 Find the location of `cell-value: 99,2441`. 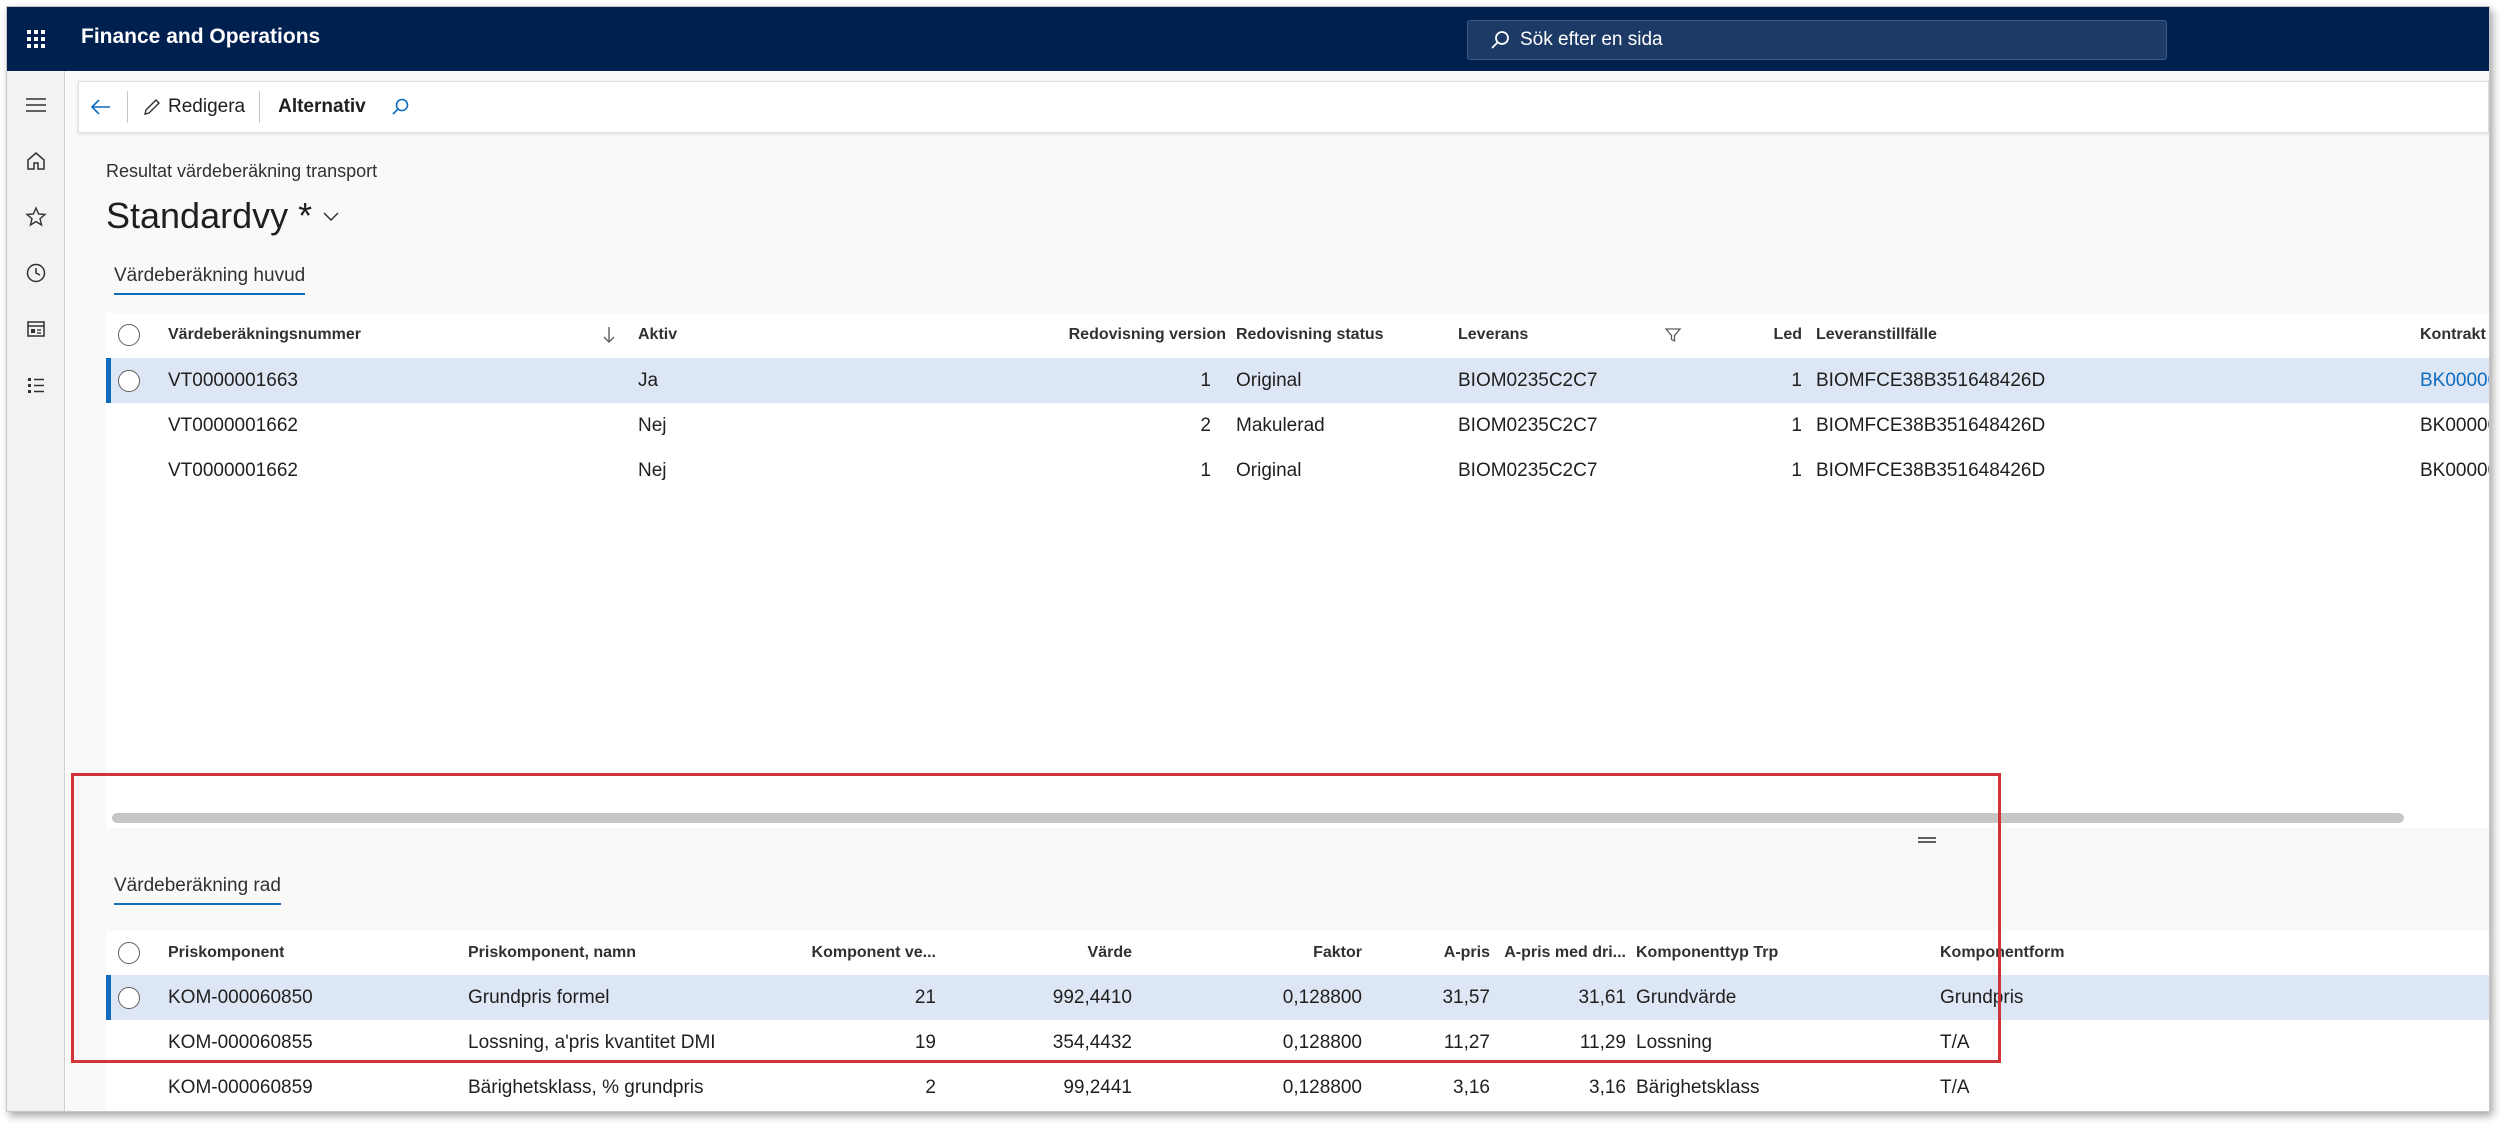

cell-value: 99,2441 is located at coordinates (1097, 1087).